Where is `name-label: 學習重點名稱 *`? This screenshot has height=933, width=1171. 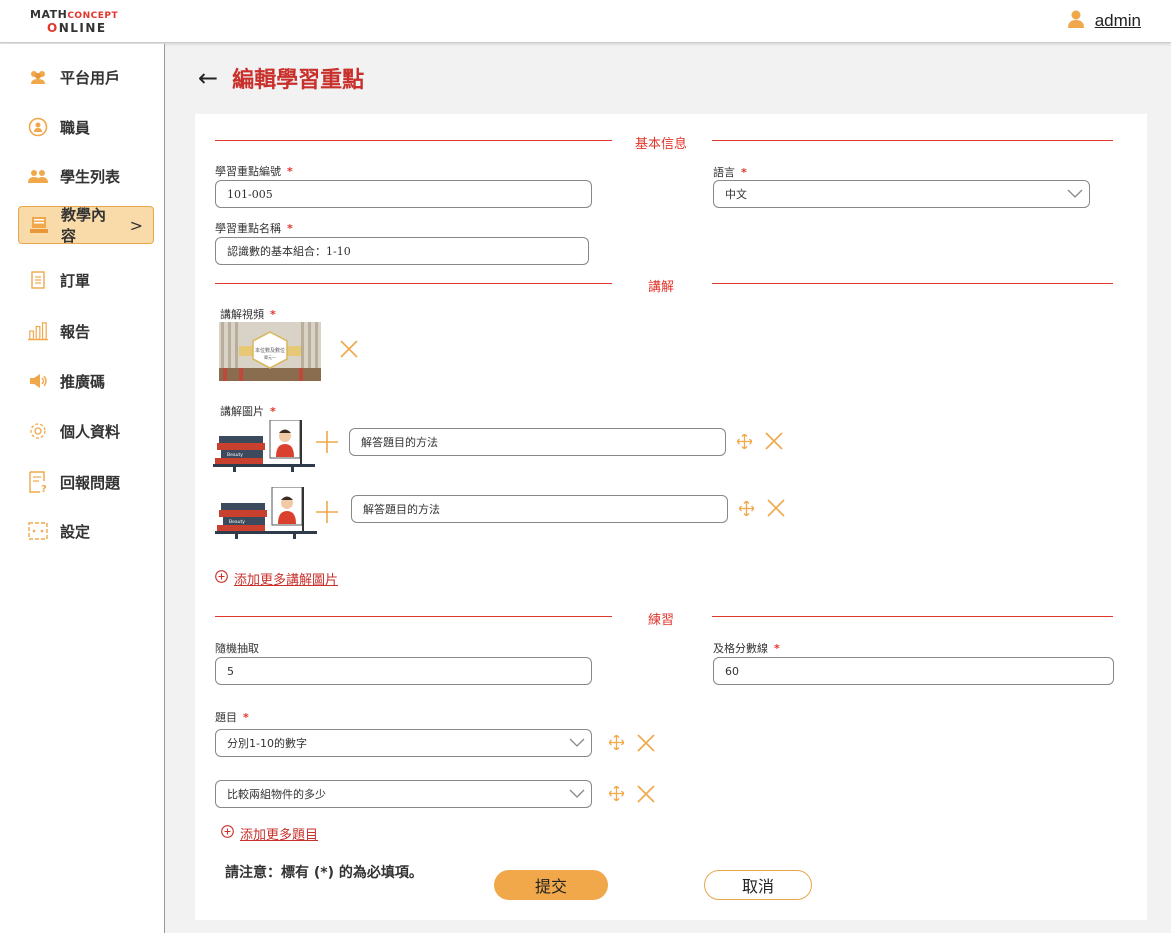
name-label: 學習重點名稱 * is located at coordinates (254, 228).